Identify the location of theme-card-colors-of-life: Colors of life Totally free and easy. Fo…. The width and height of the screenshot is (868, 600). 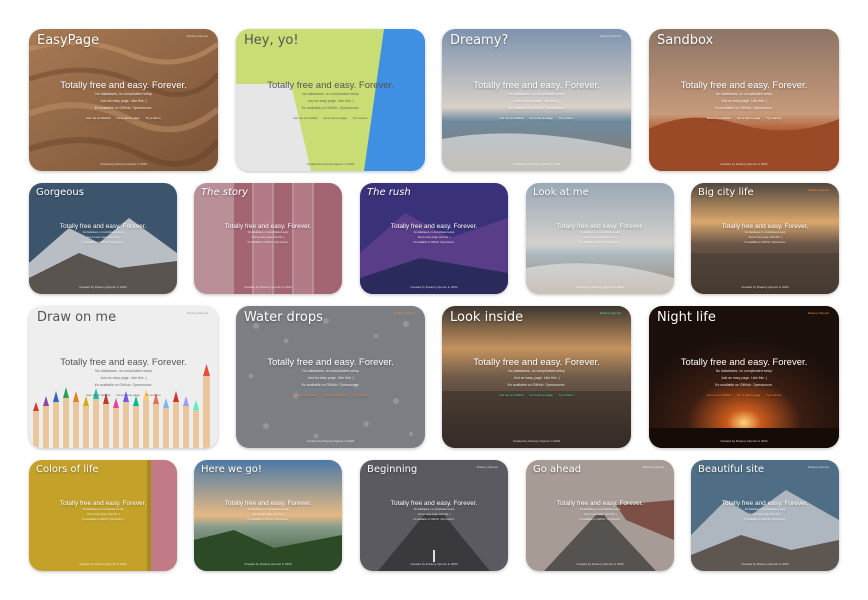
(103, 515).